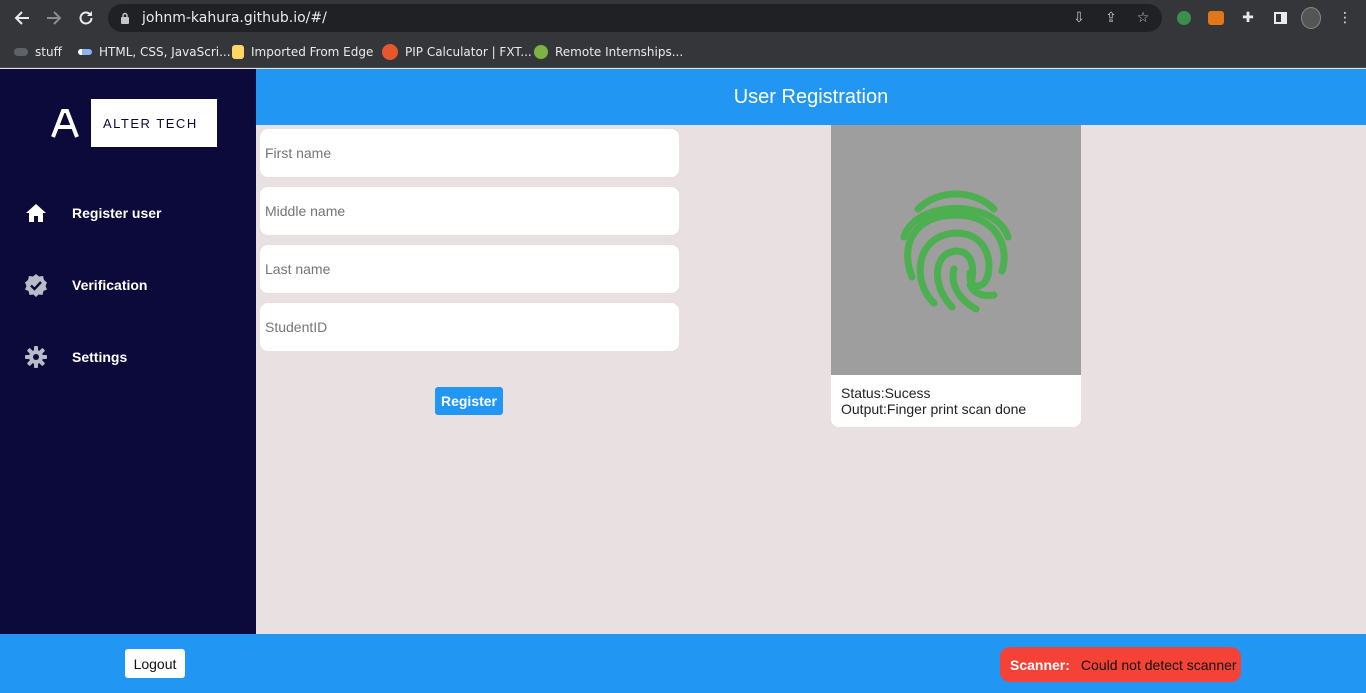 This screenshot has height=693, width=1366. Describe the element at coordinates (85, 52) in the screenshot. I see `code-icon` at that location.